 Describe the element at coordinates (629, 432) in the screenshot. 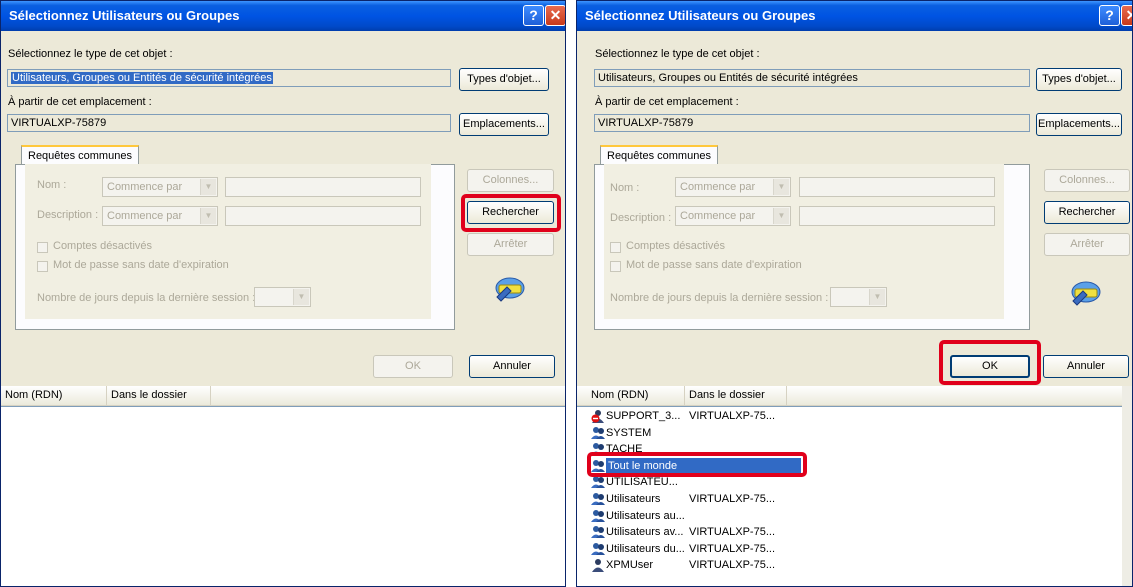

I see `list-item-name: SYSTEM` at that location.